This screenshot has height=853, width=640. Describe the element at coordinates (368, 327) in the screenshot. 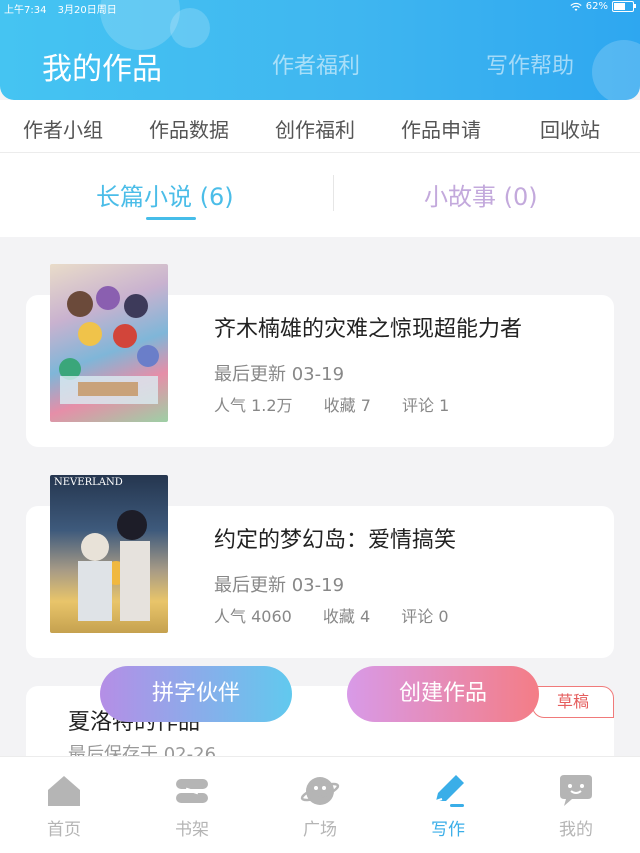

I see `book-title: 齐木楠雄的灾难之惊现超能力者` at that location.